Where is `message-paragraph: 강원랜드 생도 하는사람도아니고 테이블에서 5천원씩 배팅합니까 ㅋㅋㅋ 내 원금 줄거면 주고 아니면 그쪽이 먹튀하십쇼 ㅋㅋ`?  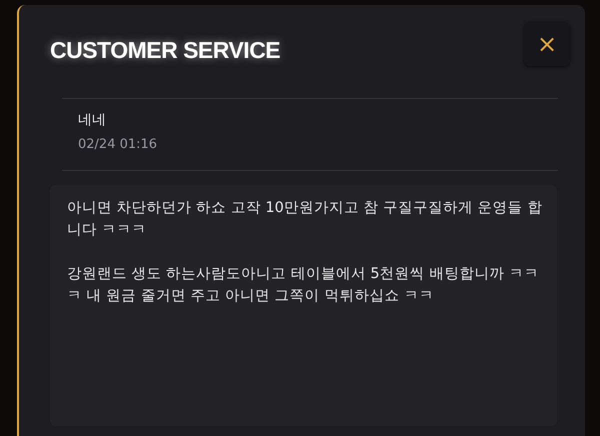
message-paragraph: 강원랜드 생도 하는사람도아니고 테이블에서 5천원씩 배팅합니까 ㅋㅋㅋ 내 원금 줄거면 주고 아니면 그쪽이 먹튀하십쇼 ㅋㅋ is located at coordinates (303, 285).